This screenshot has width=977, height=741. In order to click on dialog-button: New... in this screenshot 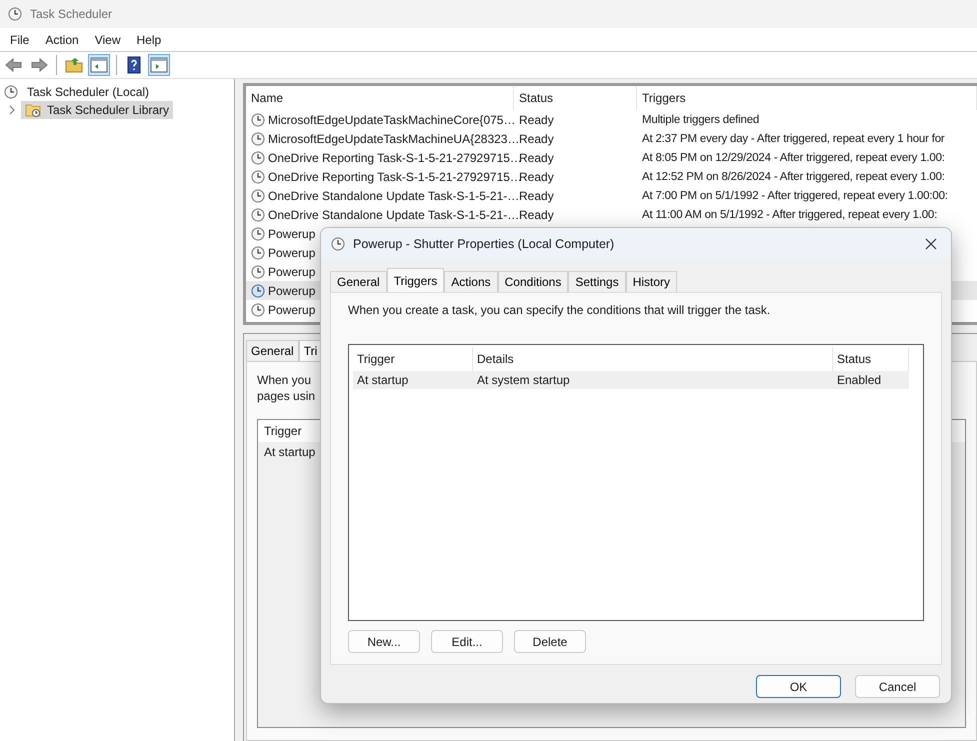, I will do `click(384, 641)`.